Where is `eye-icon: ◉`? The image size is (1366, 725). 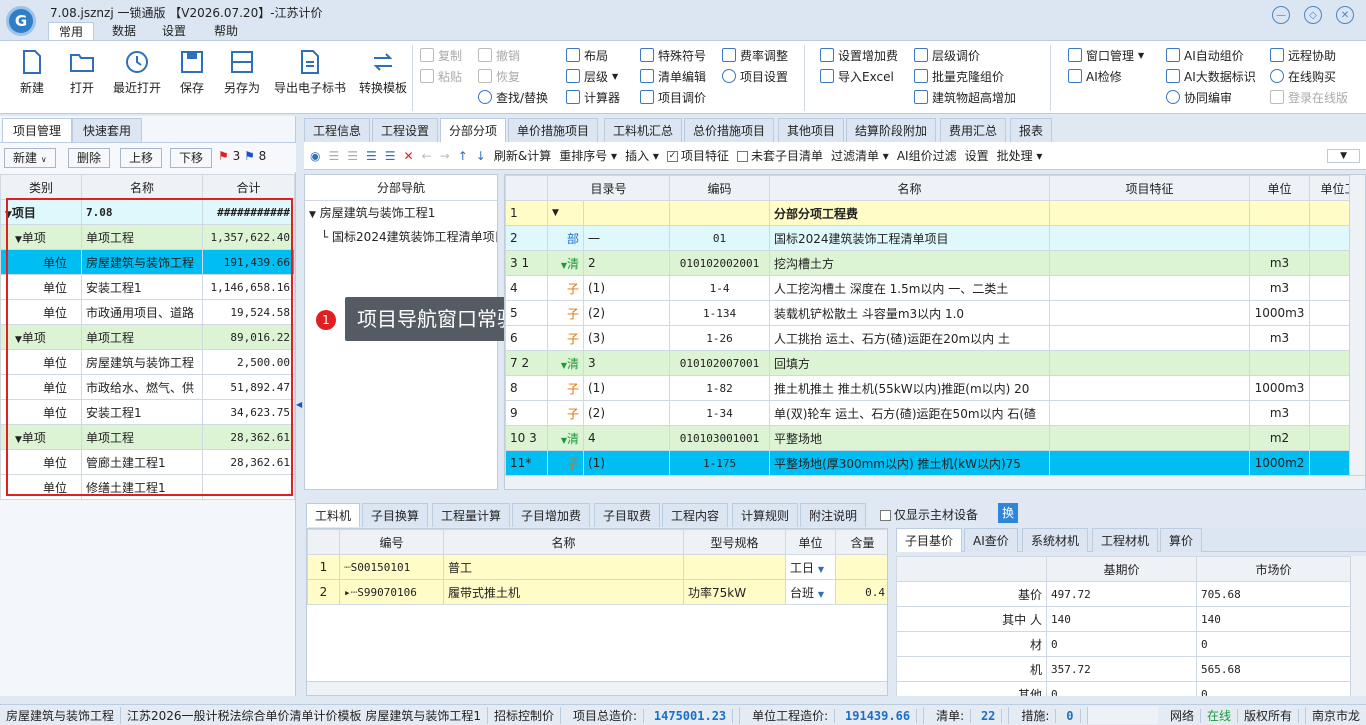
eye-icon: ◉ is located at coordinates (315, 156).